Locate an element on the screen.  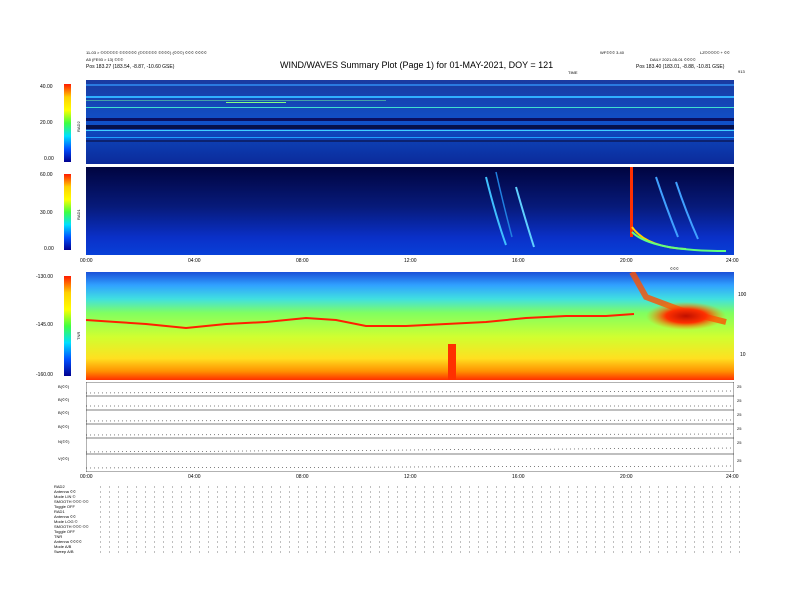
tnr-spectrogram is located at coordinates (410, 326).